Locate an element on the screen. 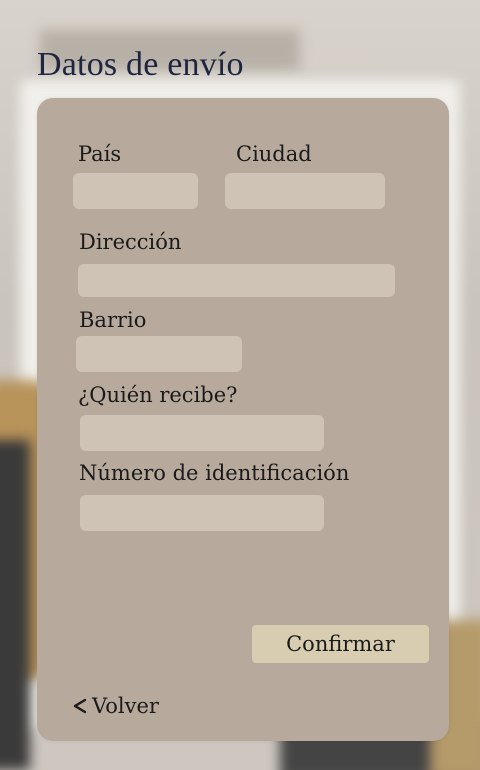 The image size is (480, 770). id-number-label: Número de identificación is located at coordinates (214, 473).